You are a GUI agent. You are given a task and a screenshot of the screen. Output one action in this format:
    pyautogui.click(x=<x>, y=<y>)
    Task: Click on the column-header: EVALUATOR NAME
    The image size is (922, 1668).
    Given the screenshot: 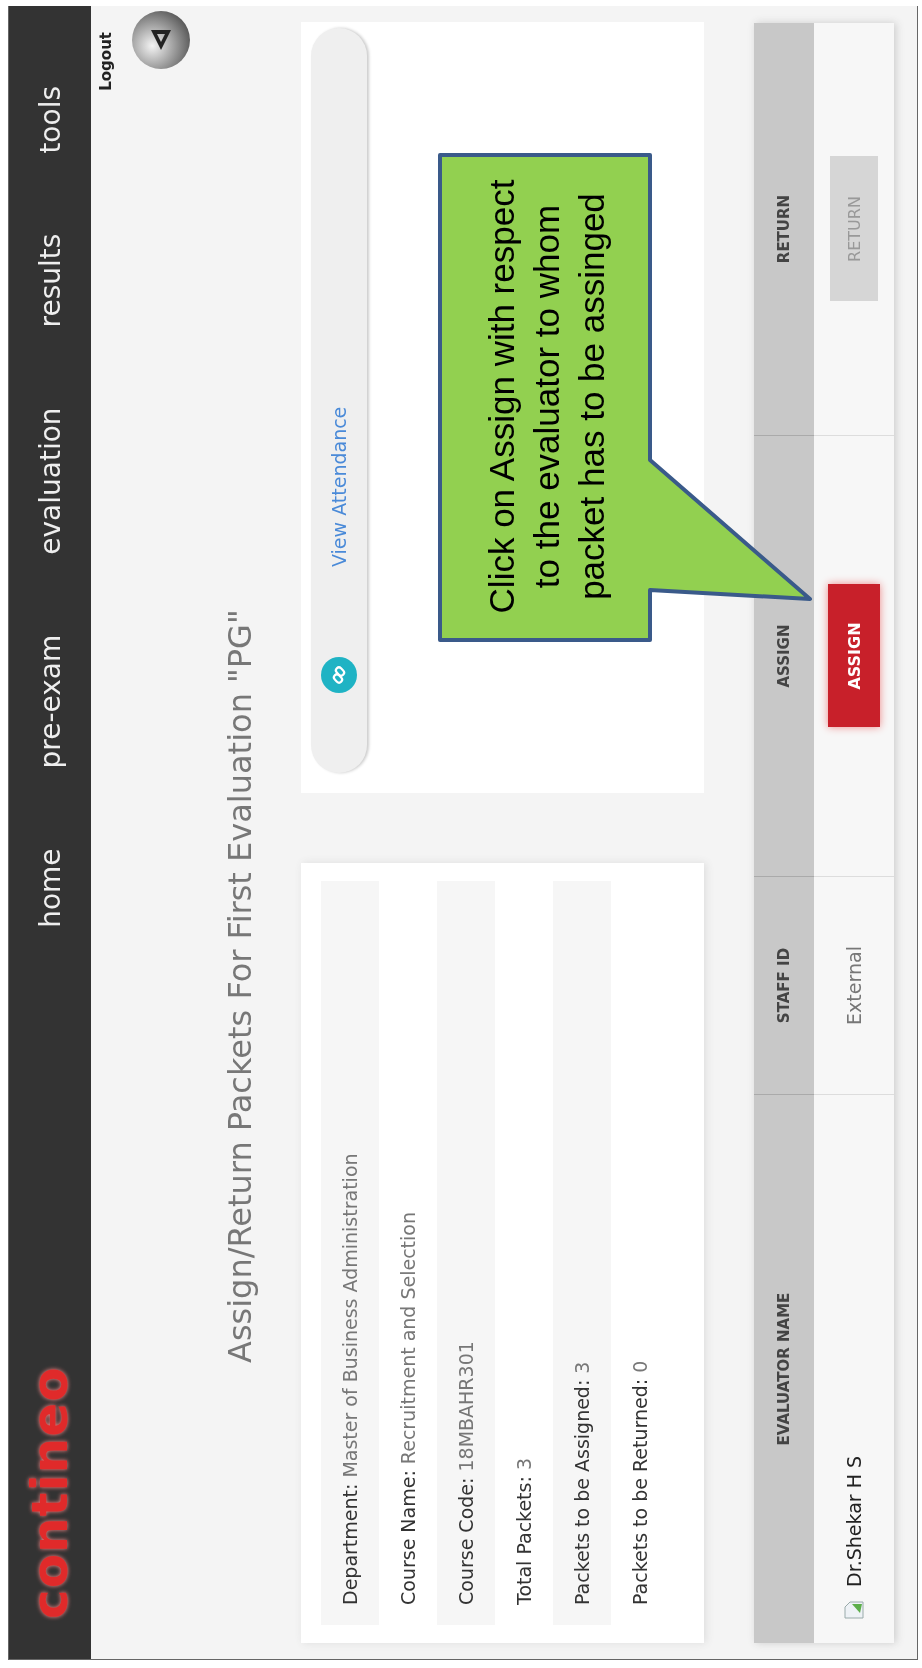 What is the action you would take?
    pyautogui.click(x=784, y=1368)
    